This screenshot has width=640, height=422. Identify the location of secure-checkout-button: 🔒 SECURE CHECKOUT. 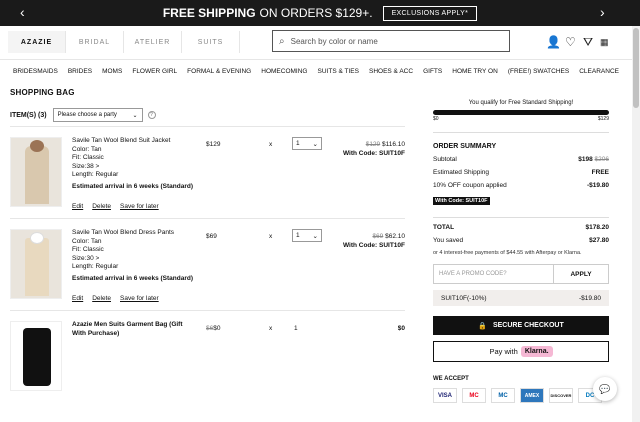
(521, 325).